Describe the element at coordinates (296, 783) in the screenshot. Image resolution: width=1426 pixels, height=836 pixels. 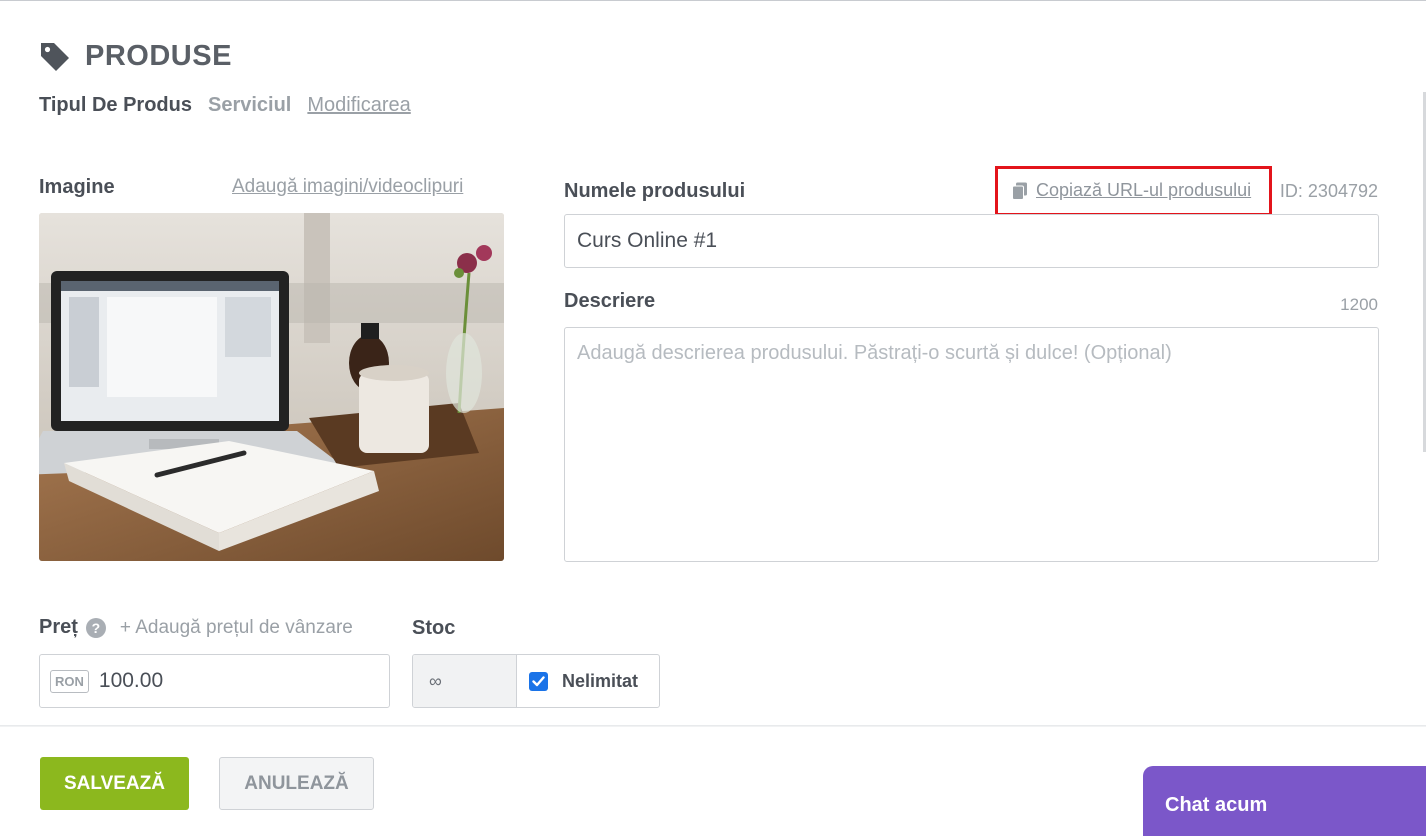
I see `cancel-button: ANULEAZĂ` at that location.